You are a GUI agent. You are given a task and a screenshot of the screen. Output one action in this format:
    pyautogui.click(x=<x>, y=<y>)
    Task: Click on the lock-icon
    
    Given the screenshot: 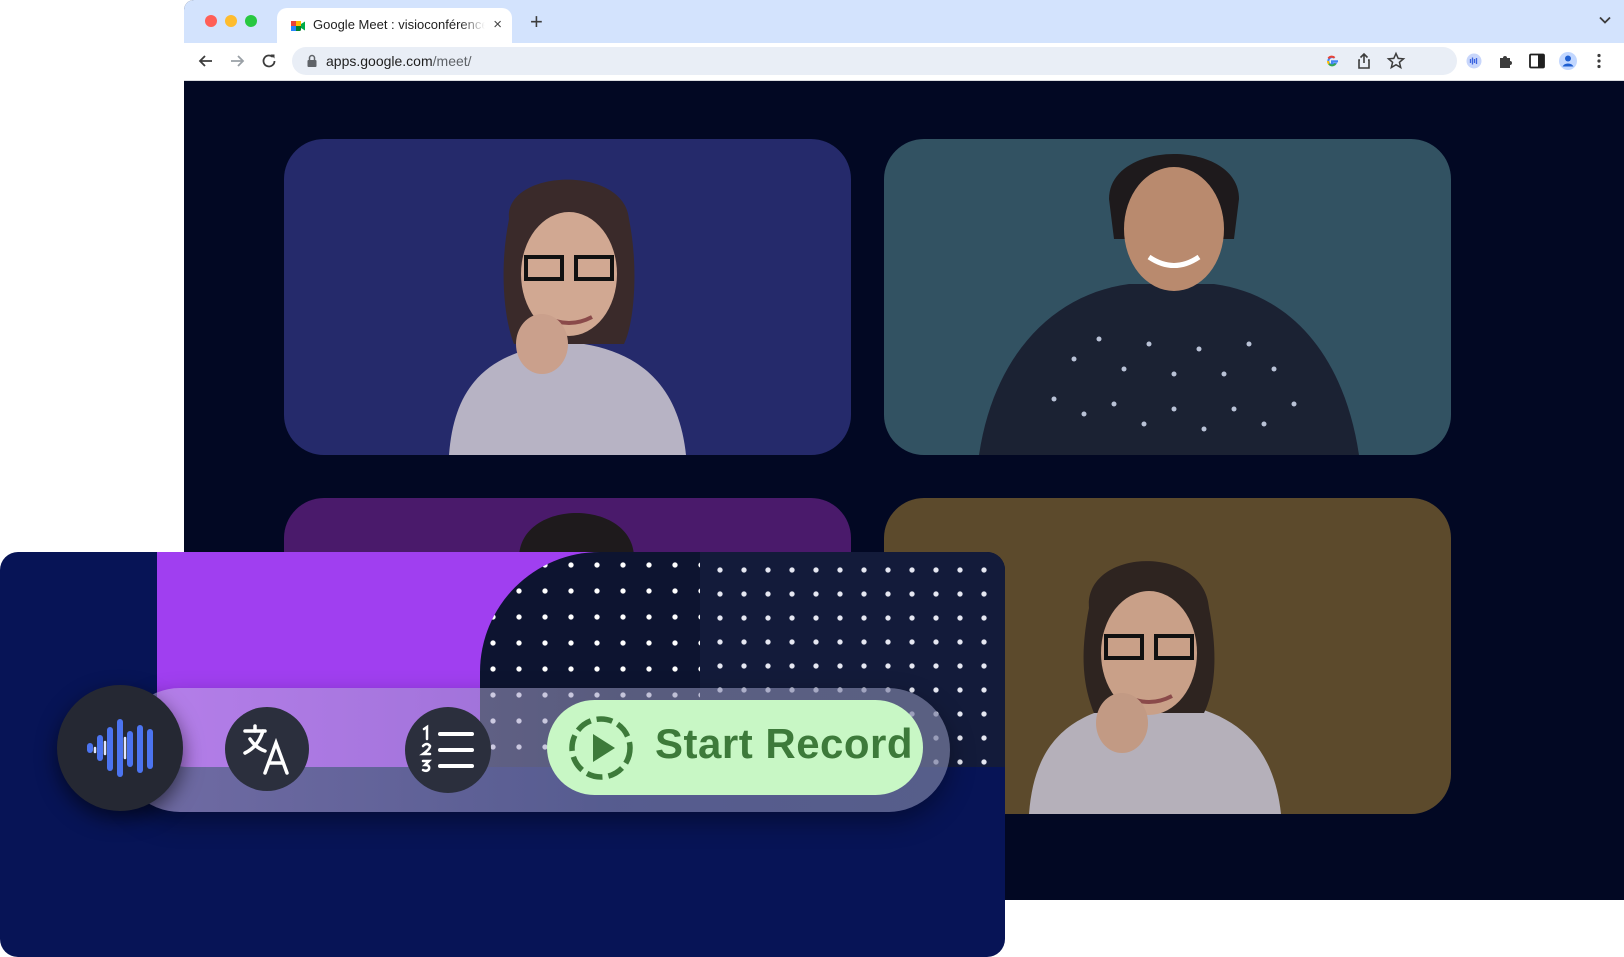 What is the action you would take?
    pyautogui.click(x=312, y=61)
    